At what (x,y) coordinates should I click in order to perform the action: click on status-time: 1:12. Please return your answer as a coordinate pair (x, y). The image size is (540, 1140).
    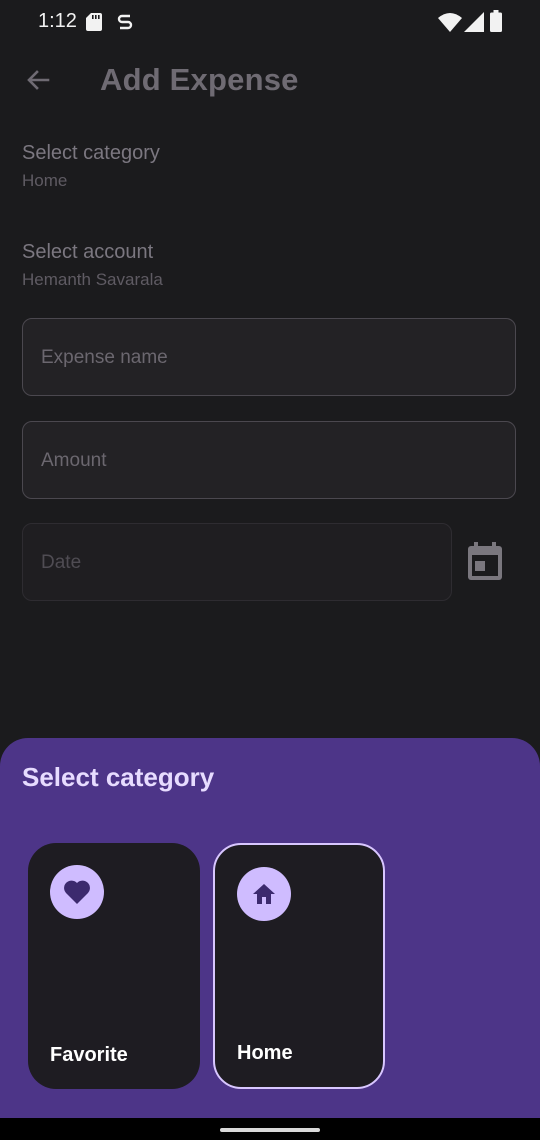
    Looking at the image, I should click on (57, 21).